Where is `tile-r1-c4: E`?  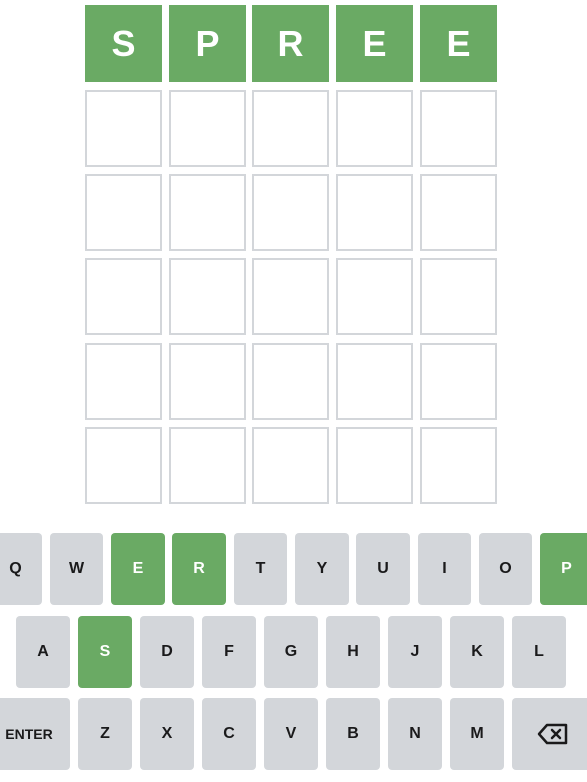 tile-r1-c4: E is located at coordinates (374, 43).